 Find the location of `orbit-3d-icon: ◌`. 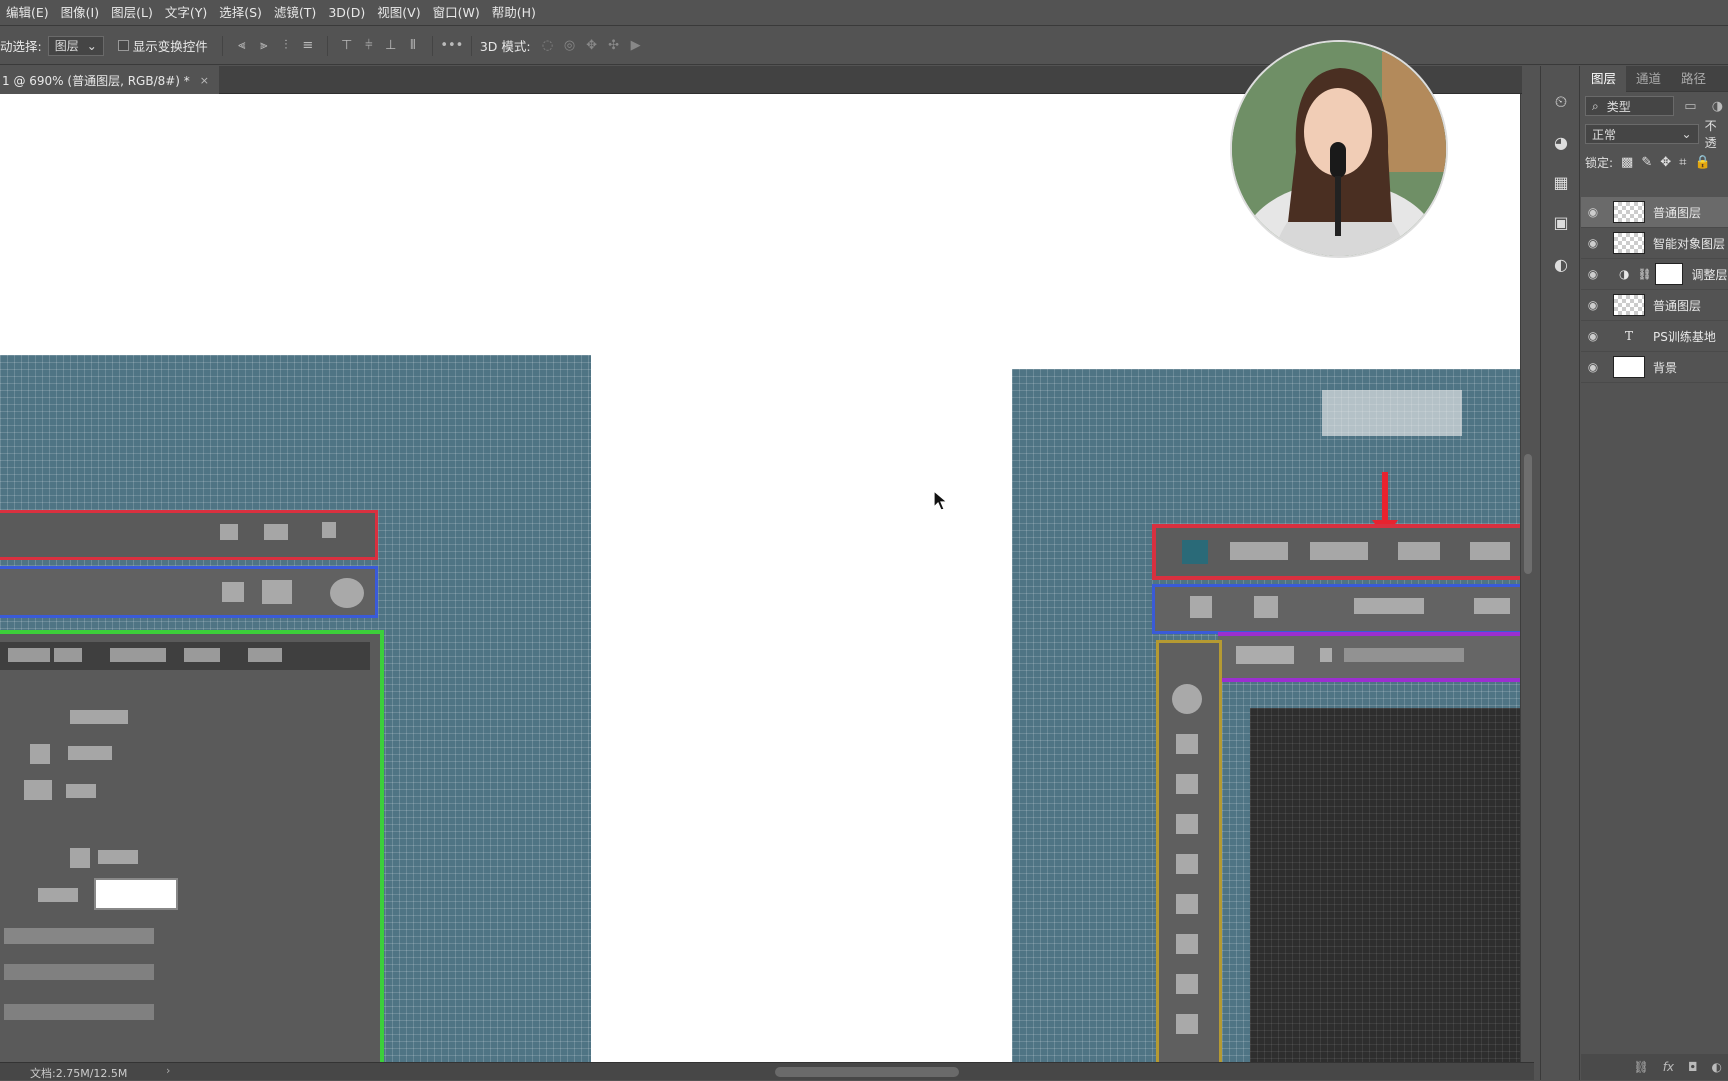

orbit-3d-icon: ◌ is located at coordinates (548, 46).